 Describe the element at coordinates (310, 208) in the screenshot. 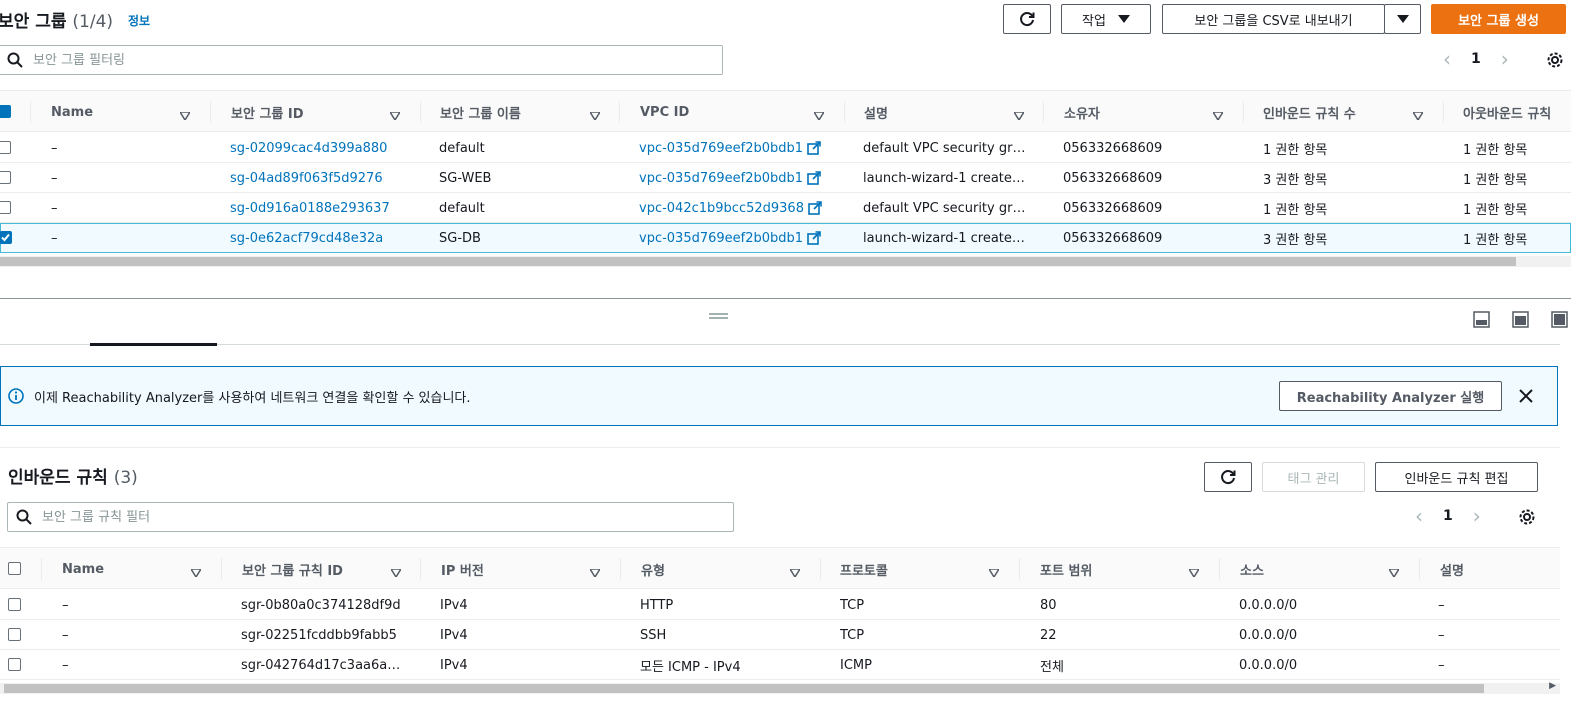

I see `row-group-id-link: sg-0d916a0188e293637` at that location.